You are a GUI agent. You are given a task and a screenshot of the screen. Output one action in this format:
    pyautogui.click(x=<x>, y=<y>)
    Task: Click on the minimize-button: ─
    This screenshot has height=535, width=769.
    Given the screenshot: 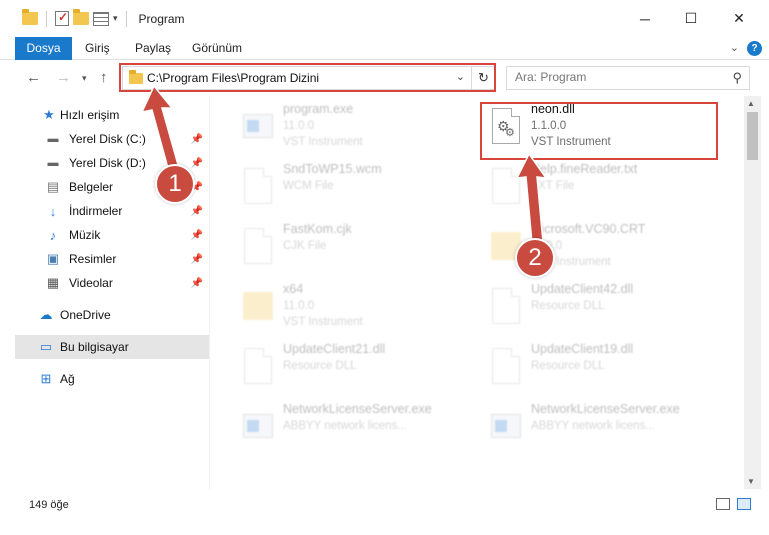 What is the action you would take?
    pyautogui.click(x=645, y=18)
    